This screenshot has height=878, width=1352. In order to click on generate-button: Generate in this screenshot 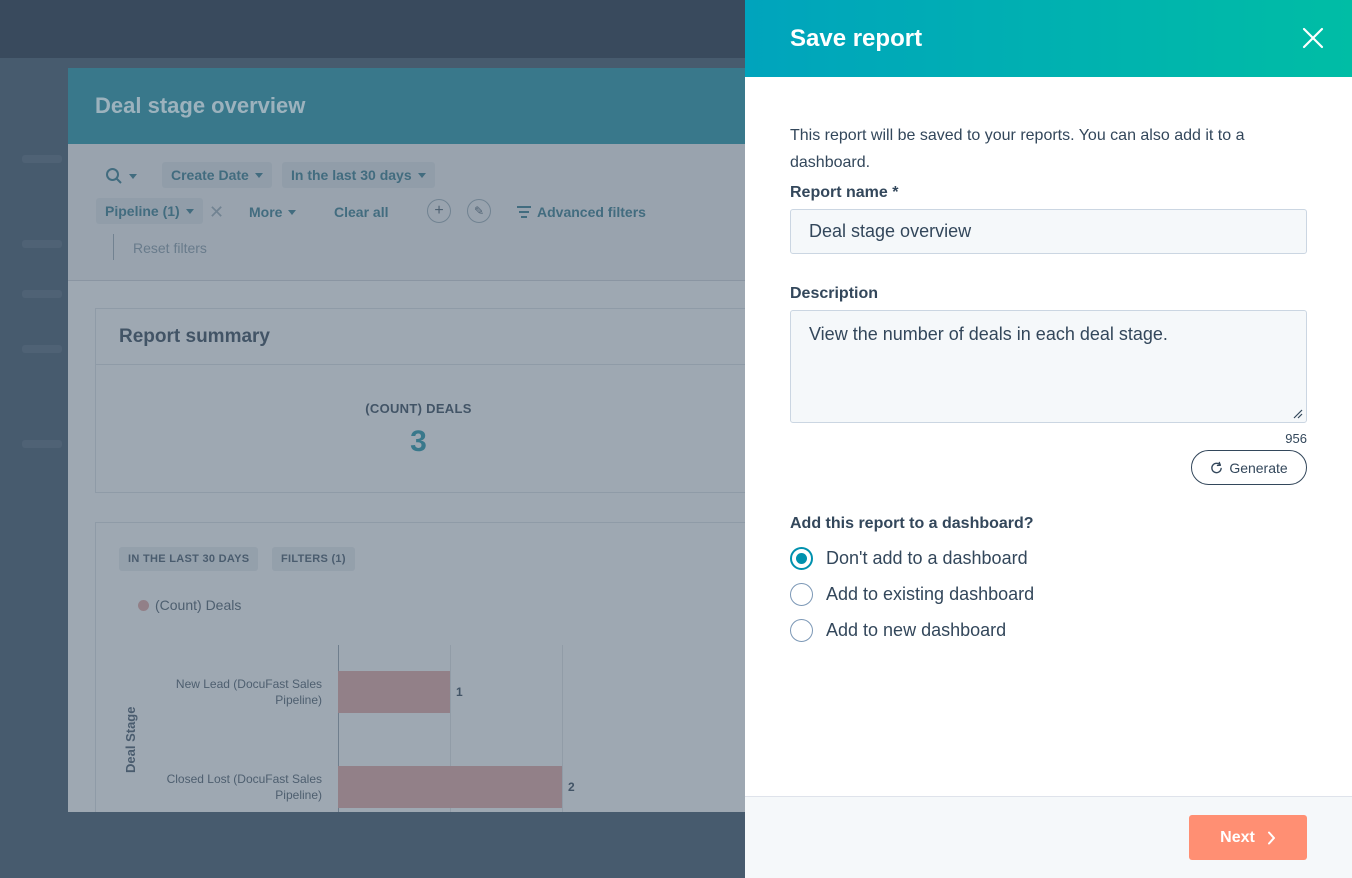, I will do `click(1249, 467)`.